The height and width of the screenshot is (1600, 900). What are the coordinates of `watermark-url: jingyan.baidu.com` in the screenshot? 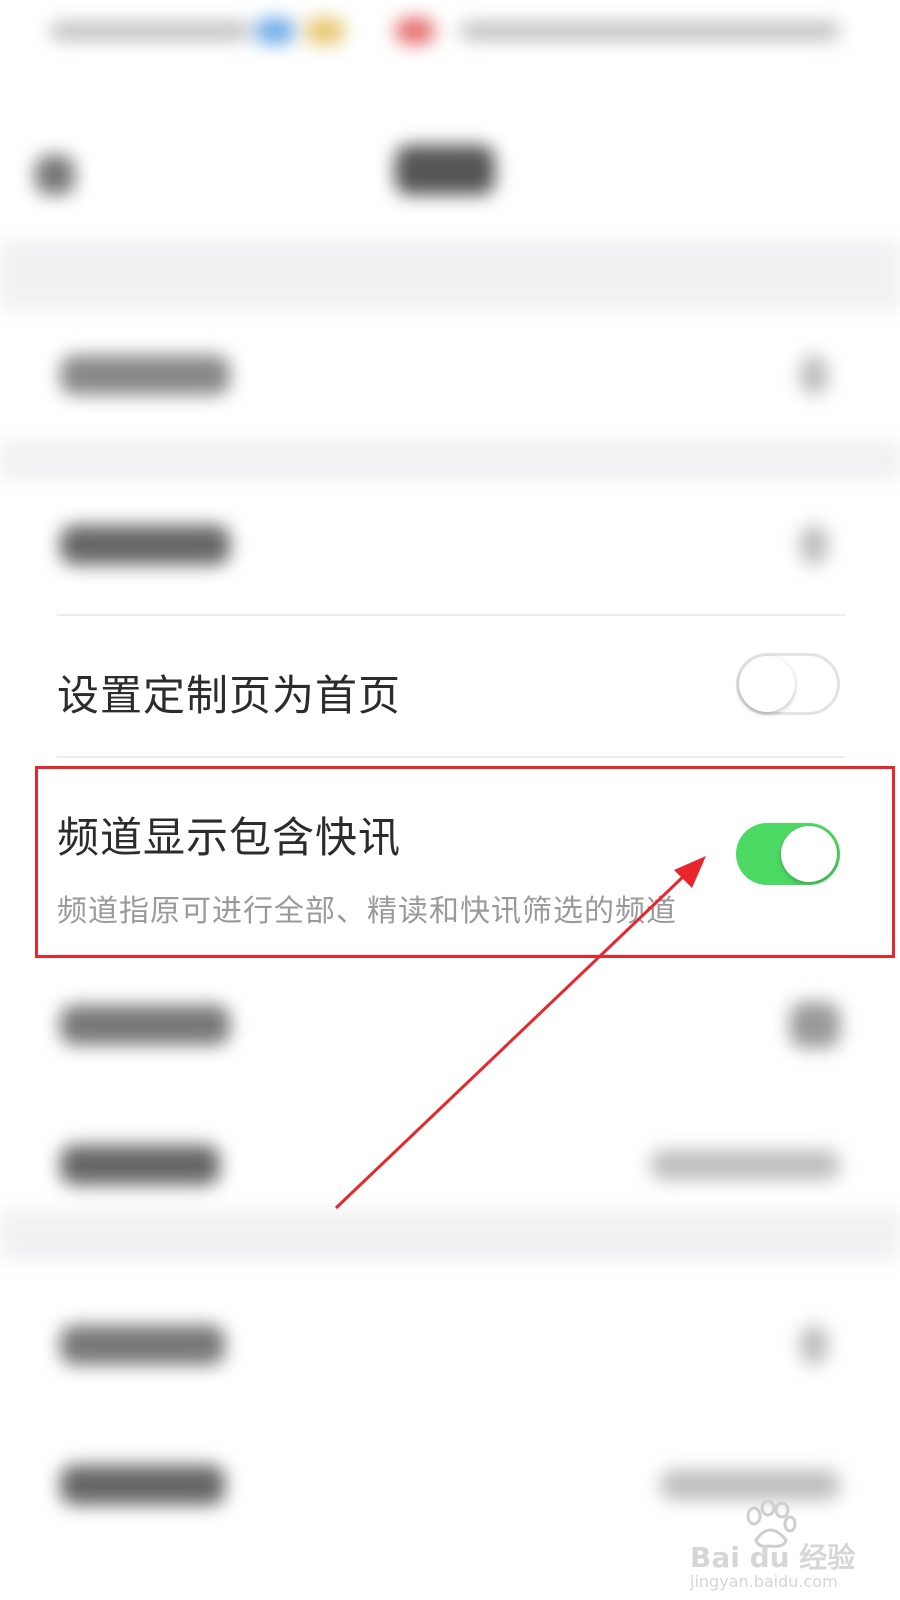 It's located at (764, 1581).